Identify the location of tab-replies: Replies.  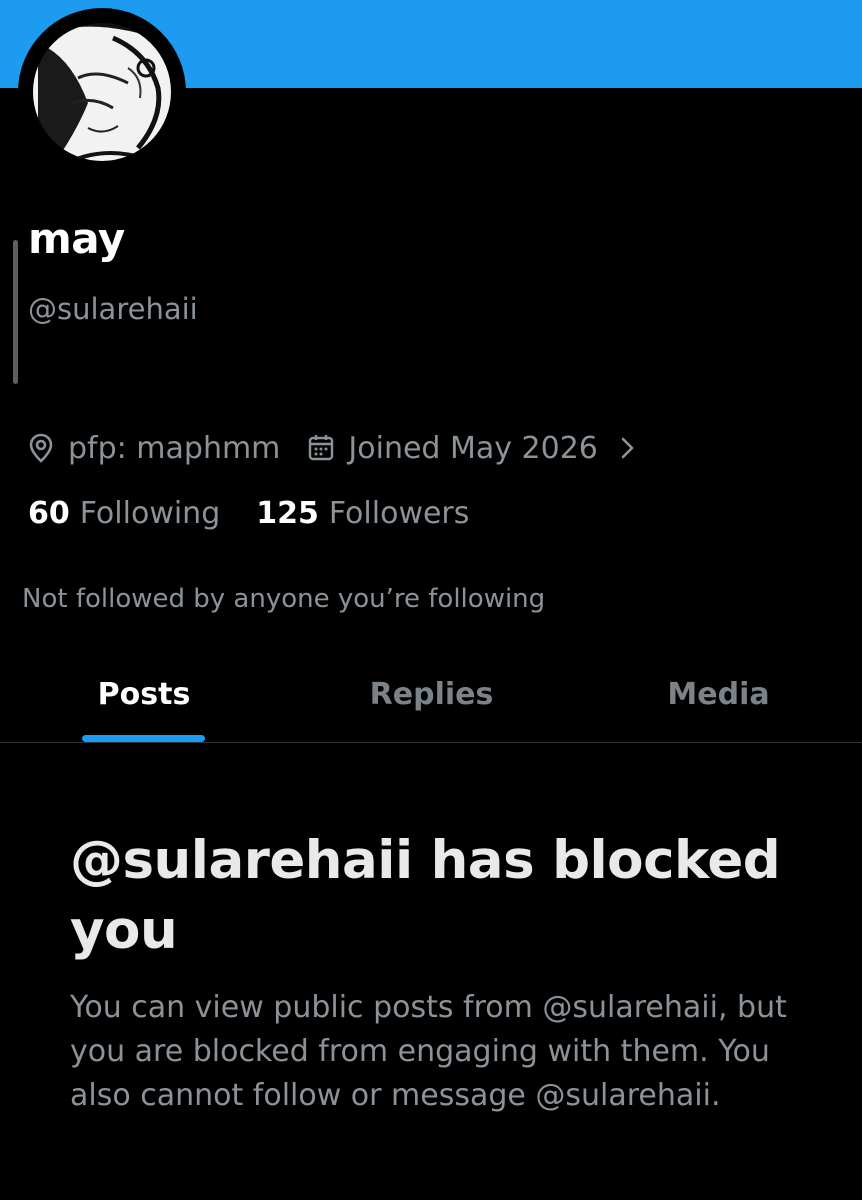
(431, 694).